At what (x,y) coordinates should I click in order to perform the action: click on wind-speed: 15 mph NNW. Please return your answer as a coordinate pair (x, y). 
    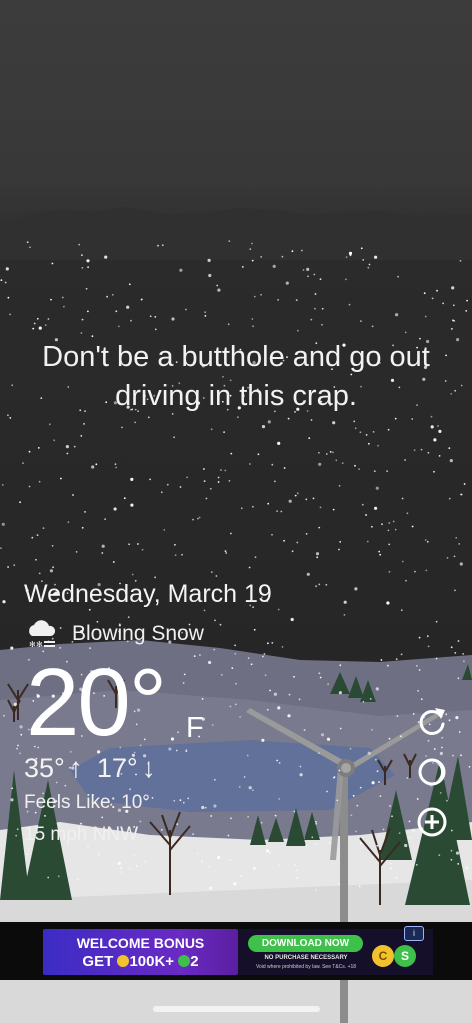
    Looking at the image, I should click on (81, 834).